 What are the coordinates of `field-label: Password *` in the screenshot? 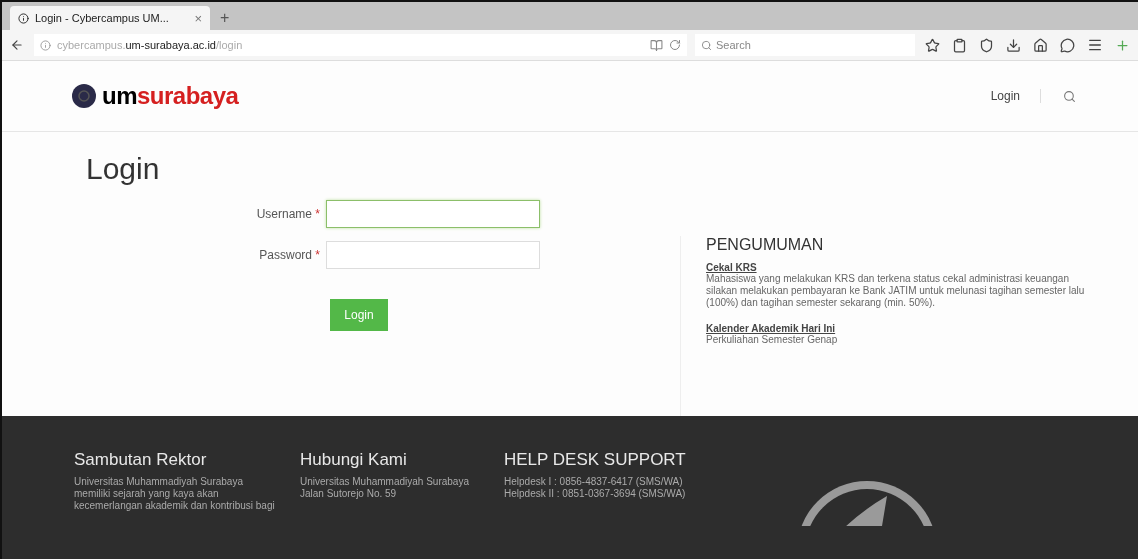 It's located at (289, 255).